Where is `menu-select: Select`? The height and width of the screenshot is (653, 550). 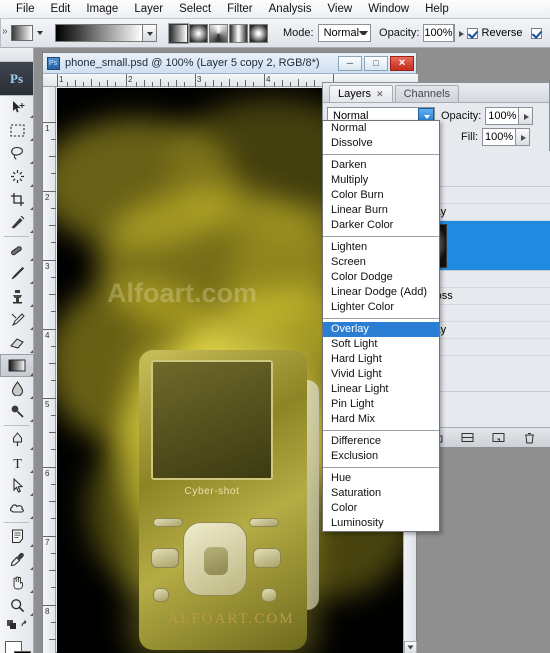 menu-select: Select is located at coordinates (195, 9).